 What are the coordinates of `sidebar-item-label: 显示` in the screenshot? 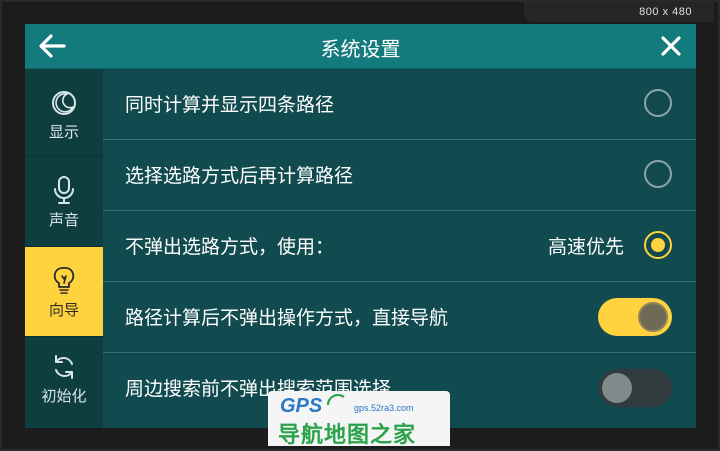 It's located at (63, 132).